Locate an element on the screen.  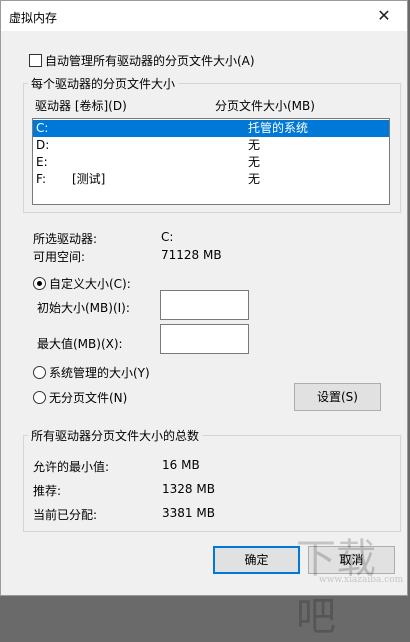
column-header-drive: 驱动器 [卷标](D) is located at coordinates (81, 106).